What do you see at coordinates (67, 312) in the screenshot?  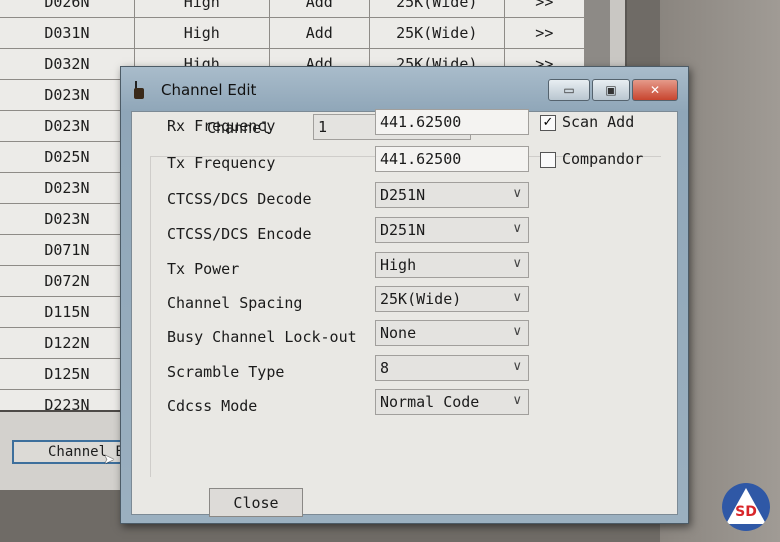 I see `table-cell: D115N` at bounding box center [67, 312].